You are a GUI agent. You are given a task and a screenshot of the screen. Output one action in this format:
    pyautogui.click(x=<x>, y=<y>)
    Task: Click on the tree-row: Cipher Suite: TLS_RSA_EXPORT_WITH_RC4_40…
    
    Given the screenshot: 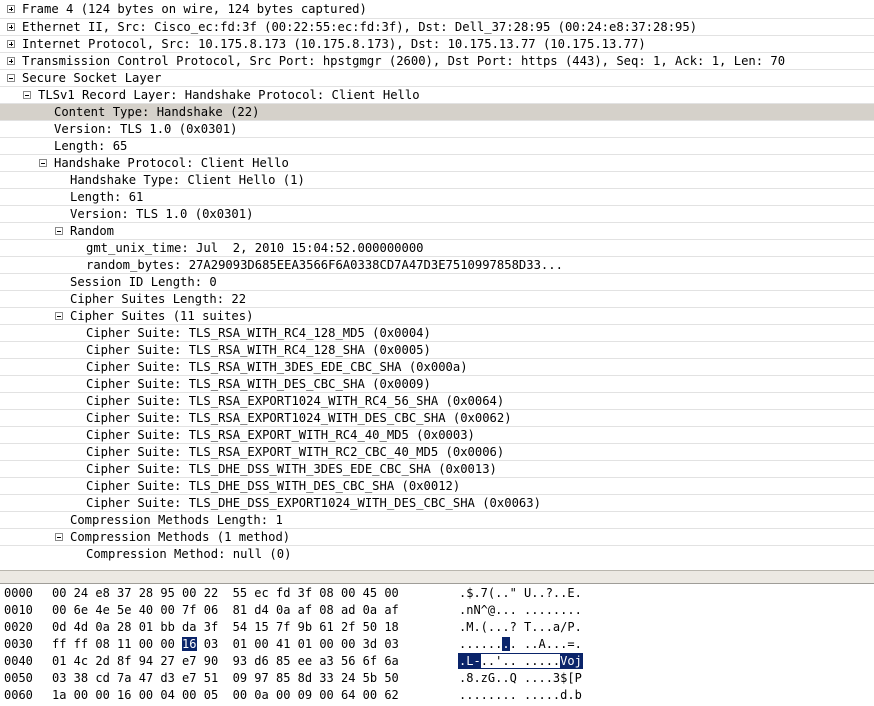 What is the action you would take?
    pyautogui.click(x=437, y=434)
    